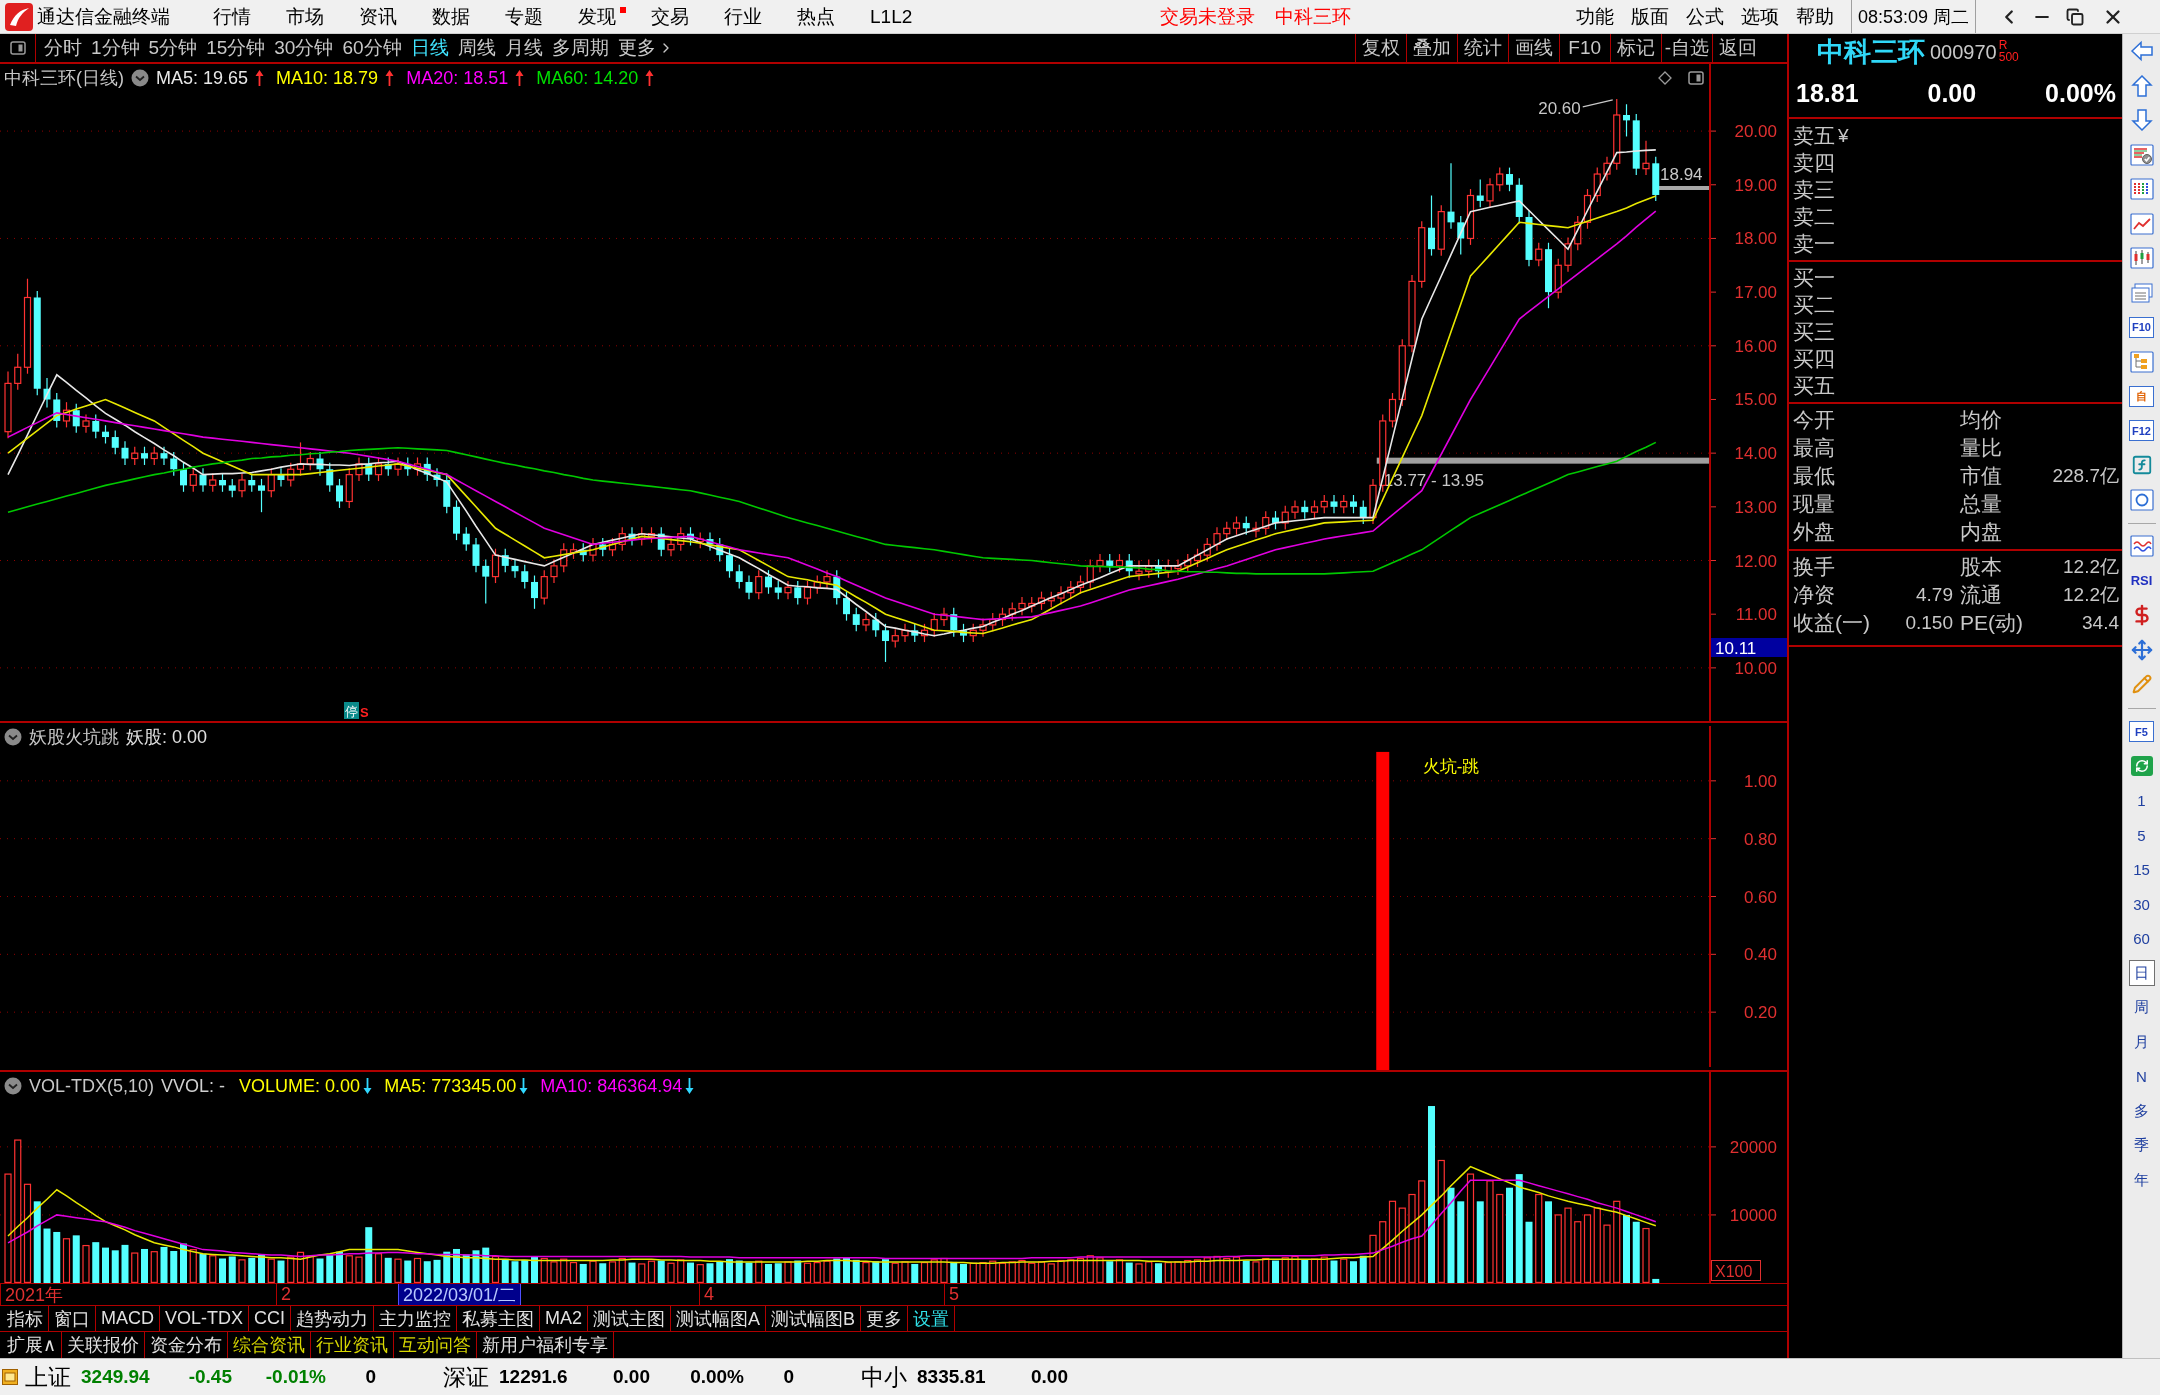 The width and height of the screenshot is (2160, 1395). I want to click on period-tab: 5分钟, so click(173, 48).